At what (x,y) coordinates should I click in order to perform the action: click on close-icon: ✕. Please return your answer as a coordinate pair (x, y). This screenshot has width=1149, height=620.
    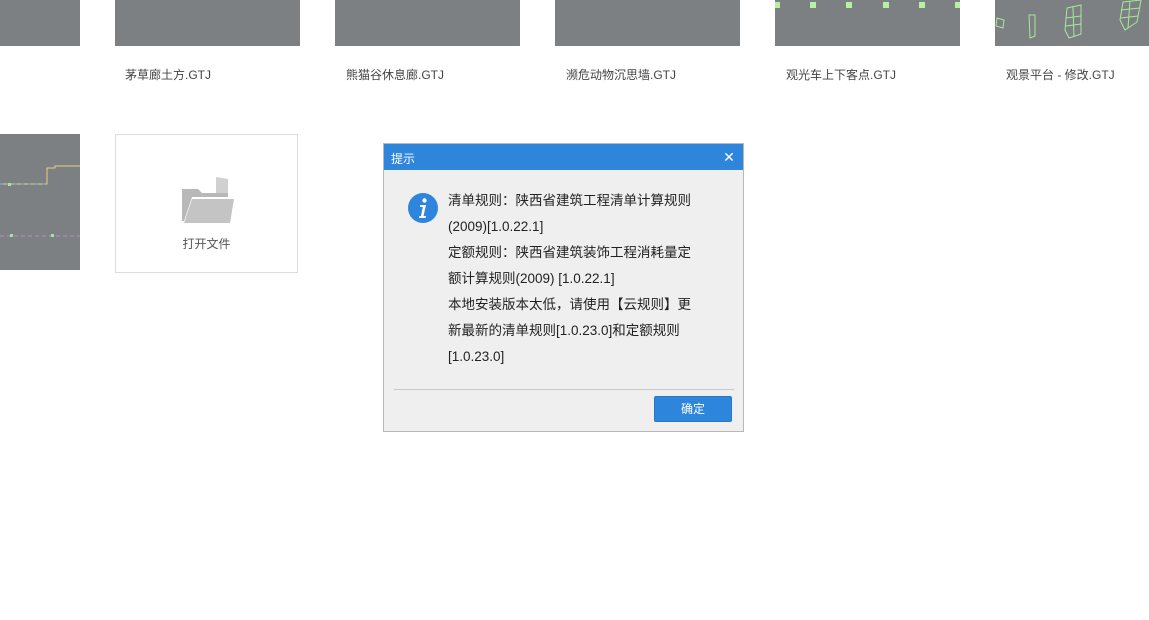
    Looking at the image, I should click on (729, 157).